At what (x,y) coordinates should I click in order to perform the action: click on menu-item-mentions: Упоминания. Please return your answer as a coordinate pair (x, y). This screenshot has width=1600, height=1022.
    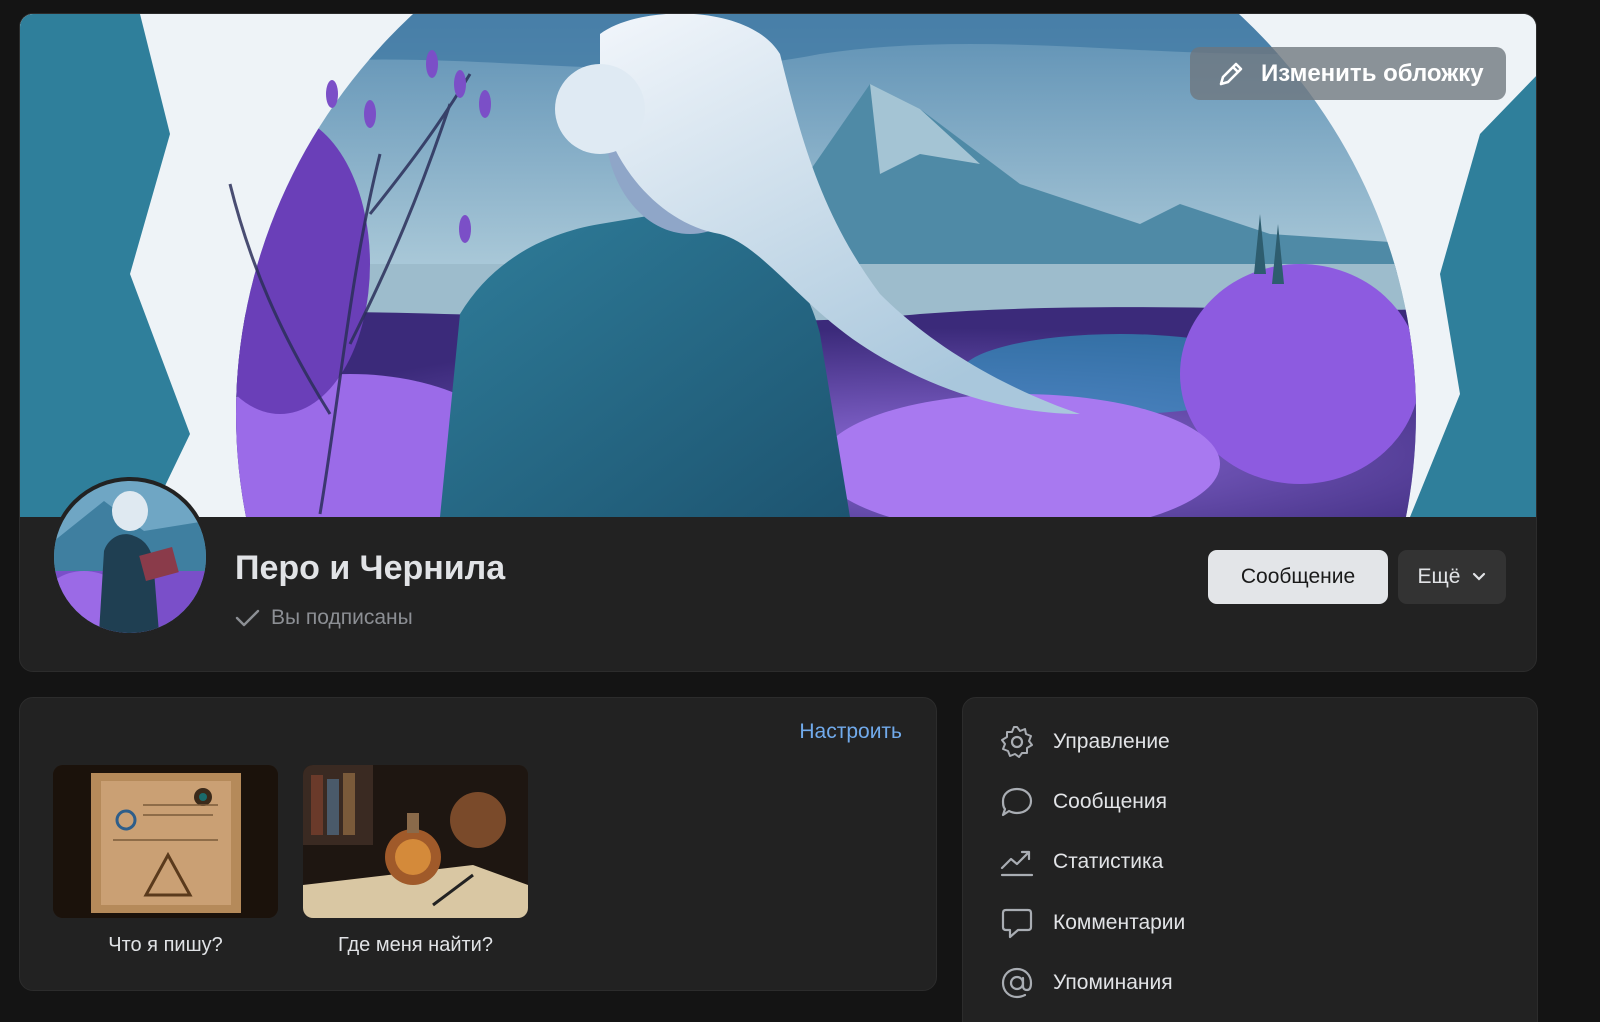
    Looking at the image, I should click on (1086, 983).